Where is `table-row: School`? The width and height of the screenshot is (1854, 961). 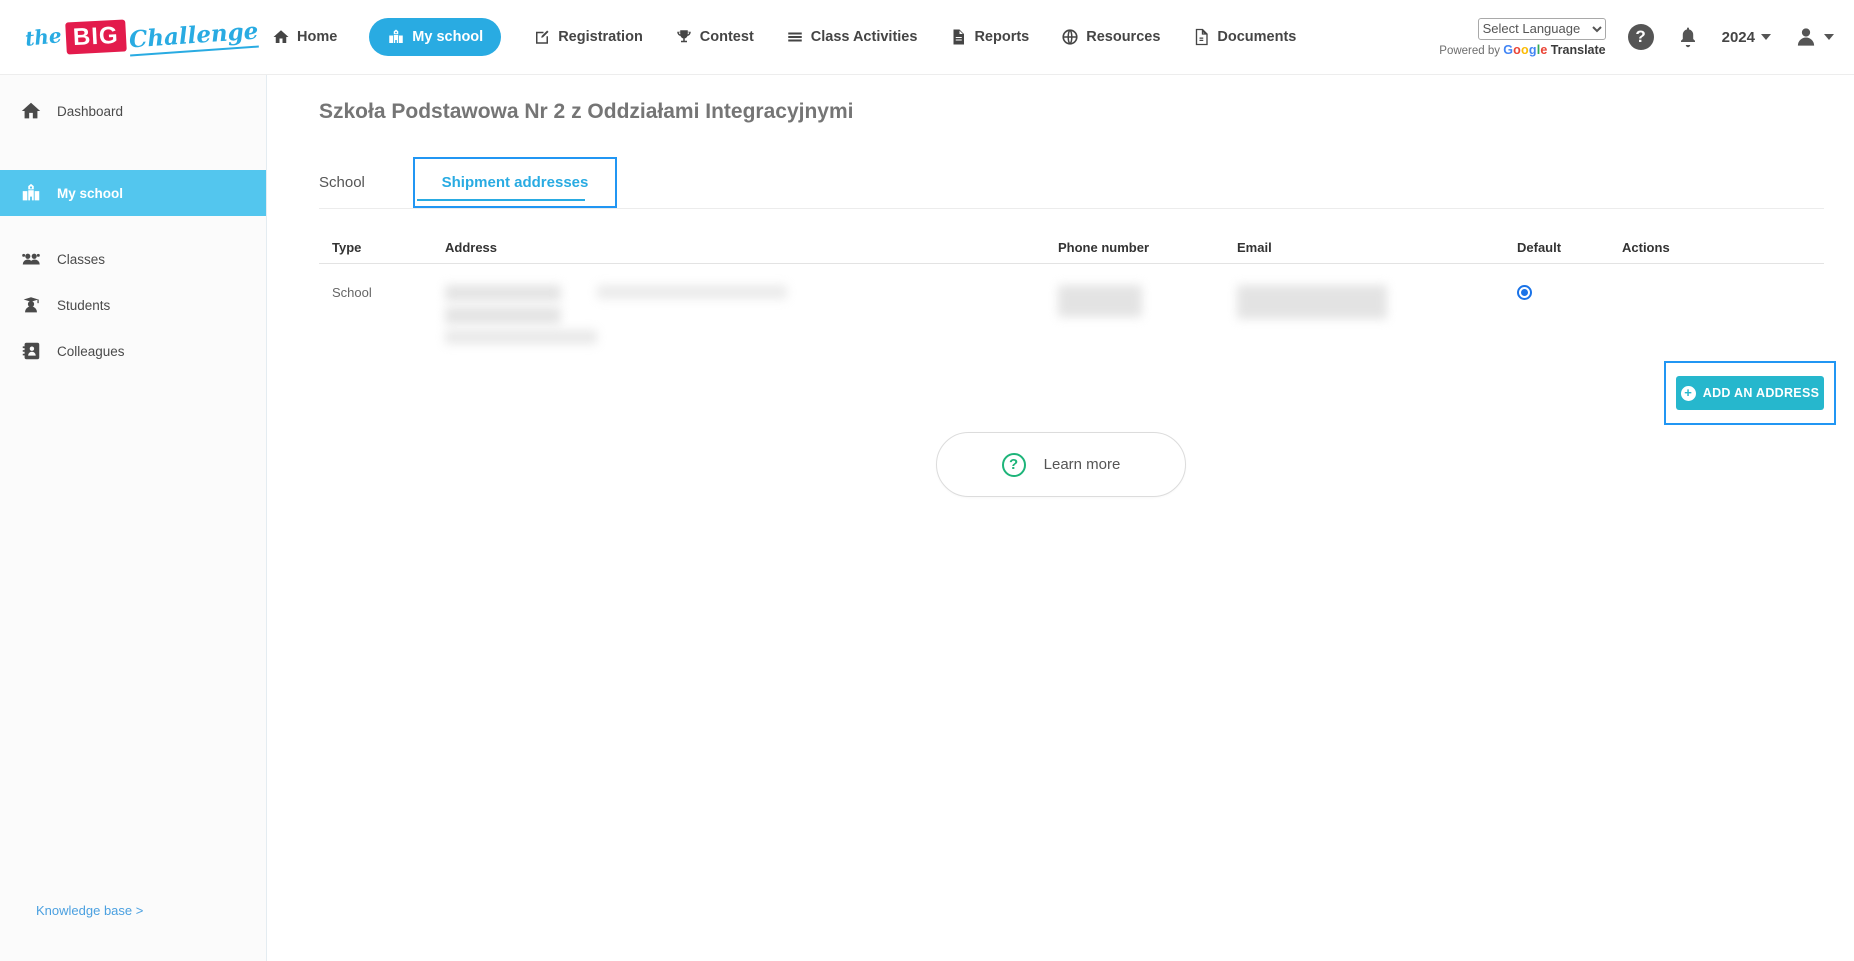 table-row: School is located at coordinates (1078, 307).